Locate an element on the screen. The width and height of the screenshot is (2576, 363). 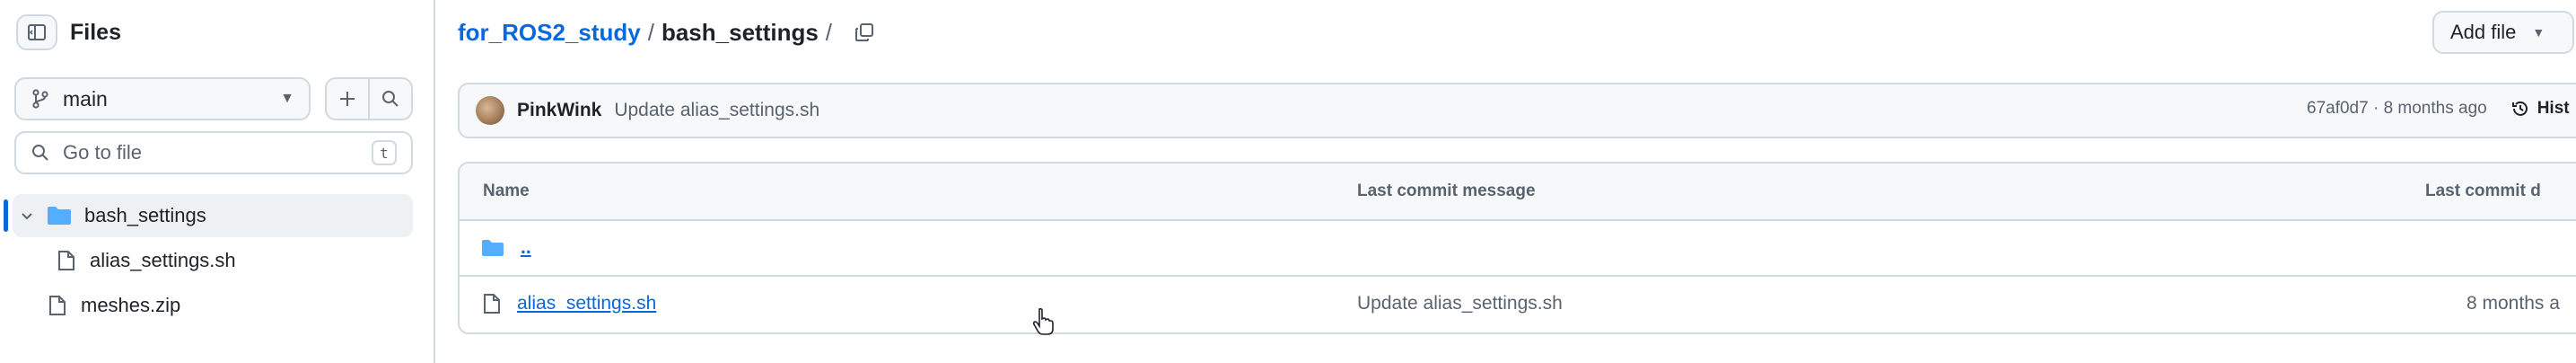
sidebar-title: Files is located at coordinates (95, 32).